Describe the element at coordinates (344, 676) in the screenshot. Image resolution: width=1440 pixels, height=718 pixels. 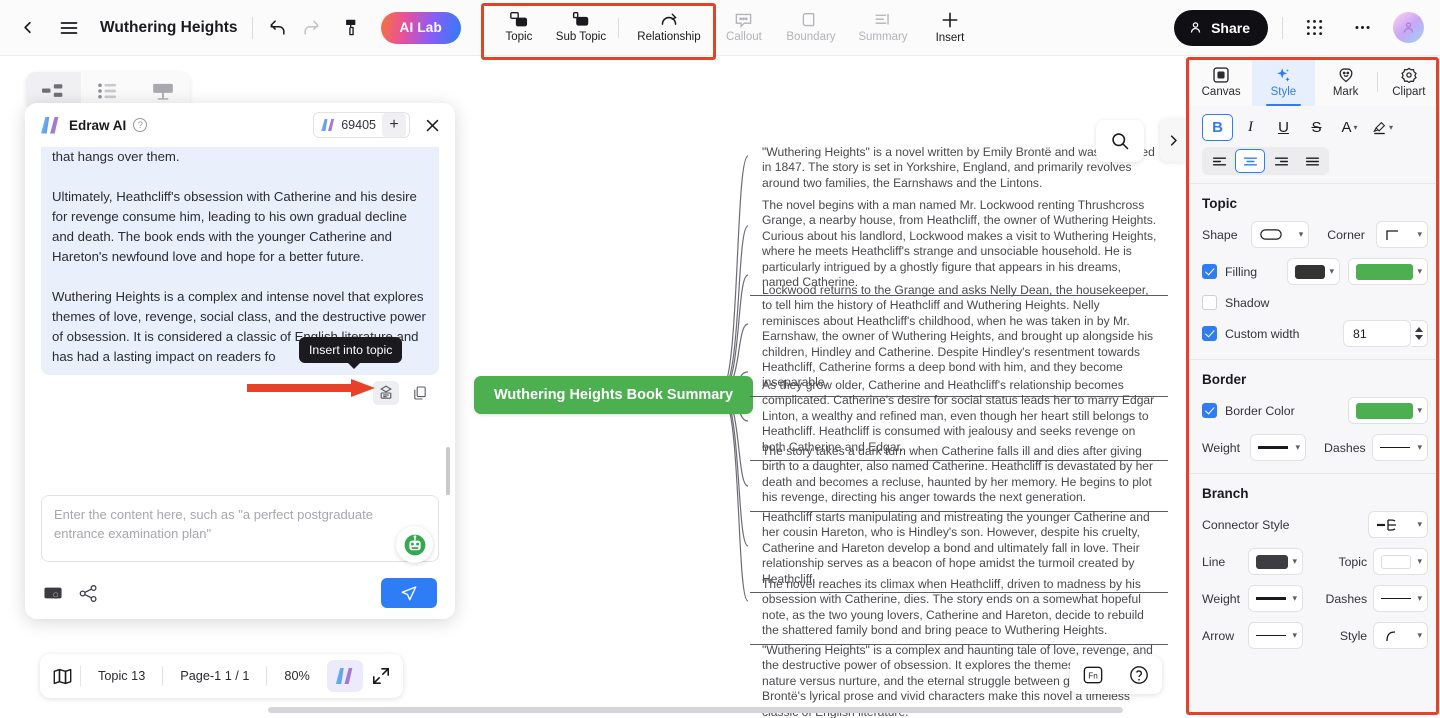
I see `edraw-ai-icon` at that location.